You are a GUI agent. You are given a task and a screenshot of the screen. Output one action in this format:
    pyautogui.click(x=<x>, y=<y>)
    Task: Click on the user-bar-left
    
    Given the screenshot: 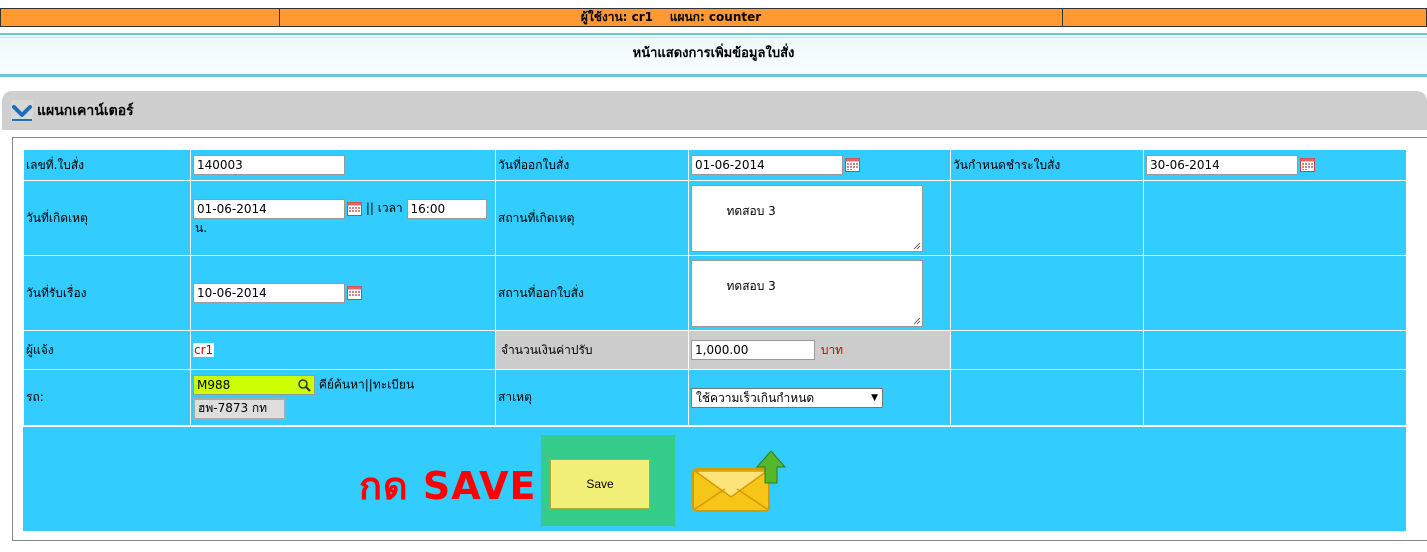 What is the action you would take?
    pyautogui.click(x=140, y=17)
    